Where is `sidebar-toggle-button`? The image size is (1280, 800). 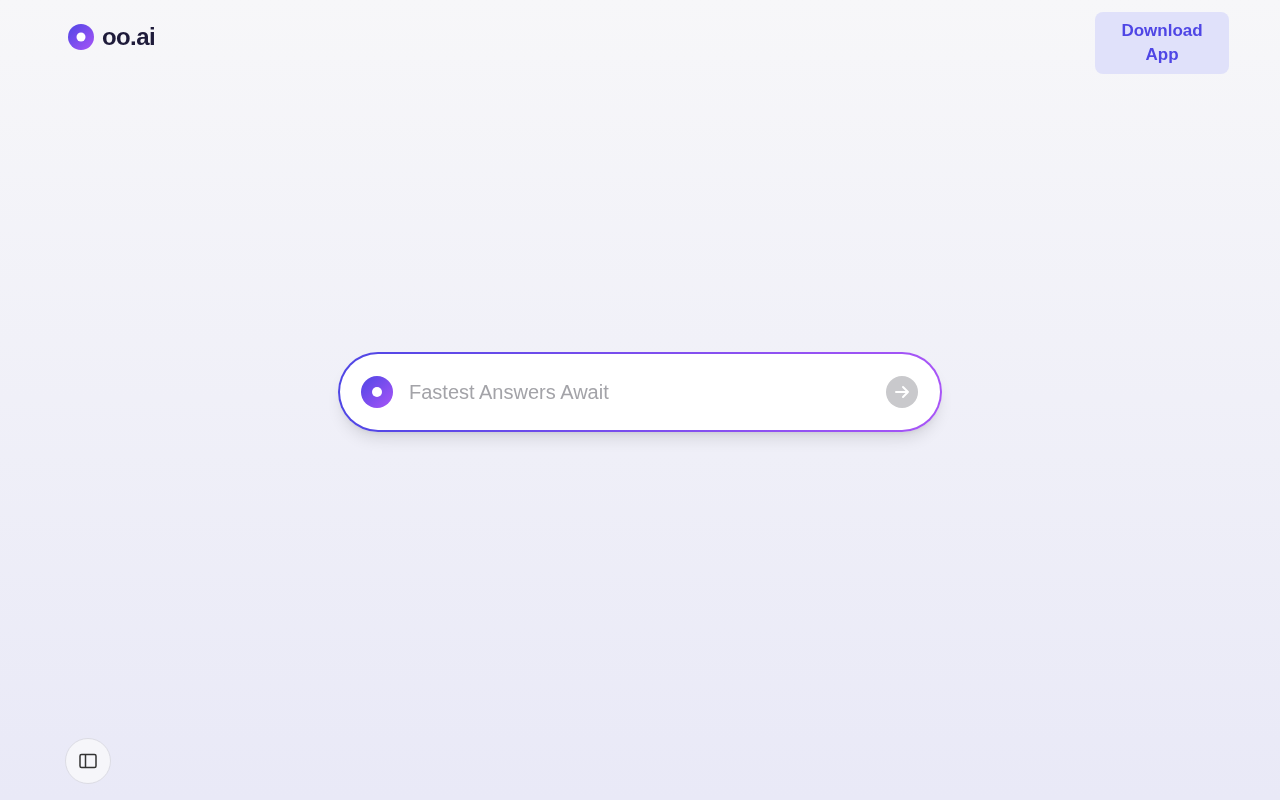
sidebar-toggle-button is located at coordinates (88, 761).